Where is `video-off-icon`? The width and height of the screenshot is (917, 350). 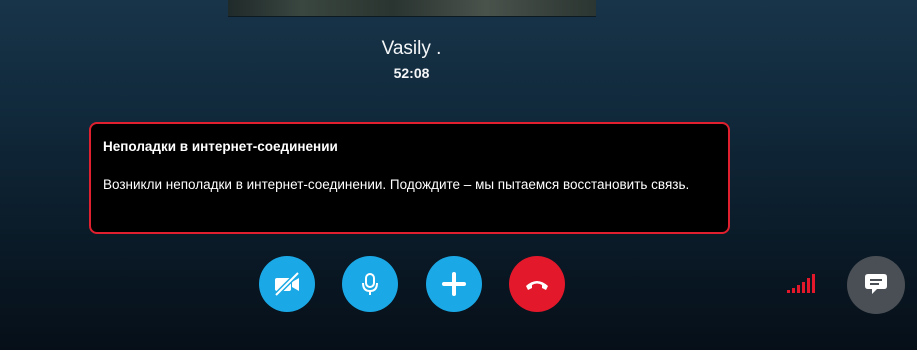
video-off-icon is located at coordinates (287, 284).